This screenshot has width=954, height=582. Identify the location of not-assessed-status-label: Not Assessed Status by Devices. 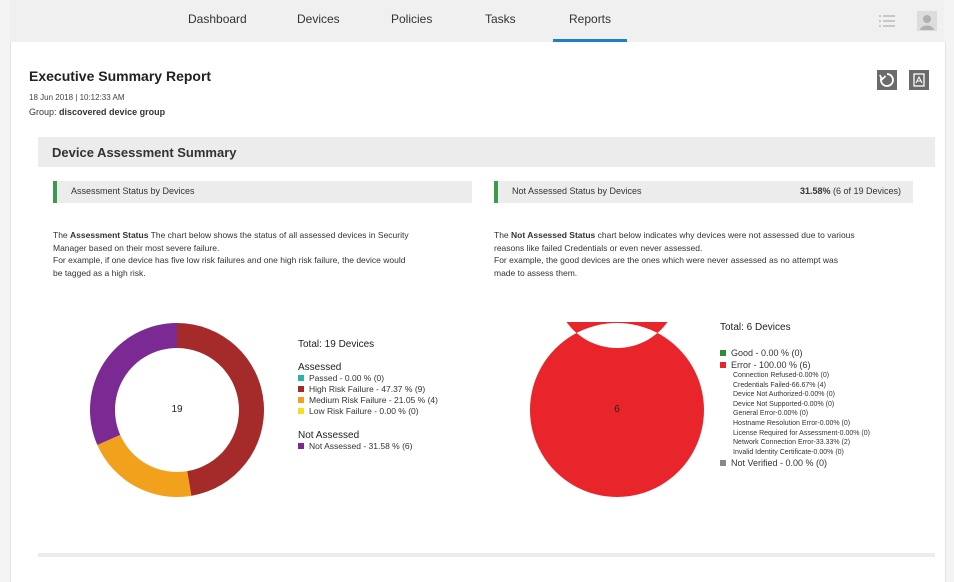
(577, 191).